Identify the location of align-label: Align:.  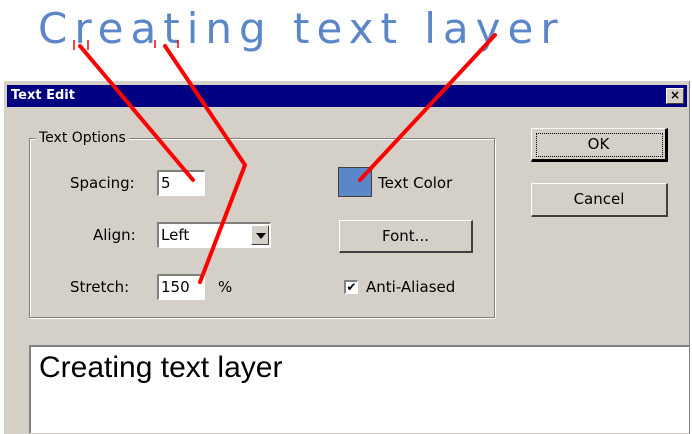
(114, 235).